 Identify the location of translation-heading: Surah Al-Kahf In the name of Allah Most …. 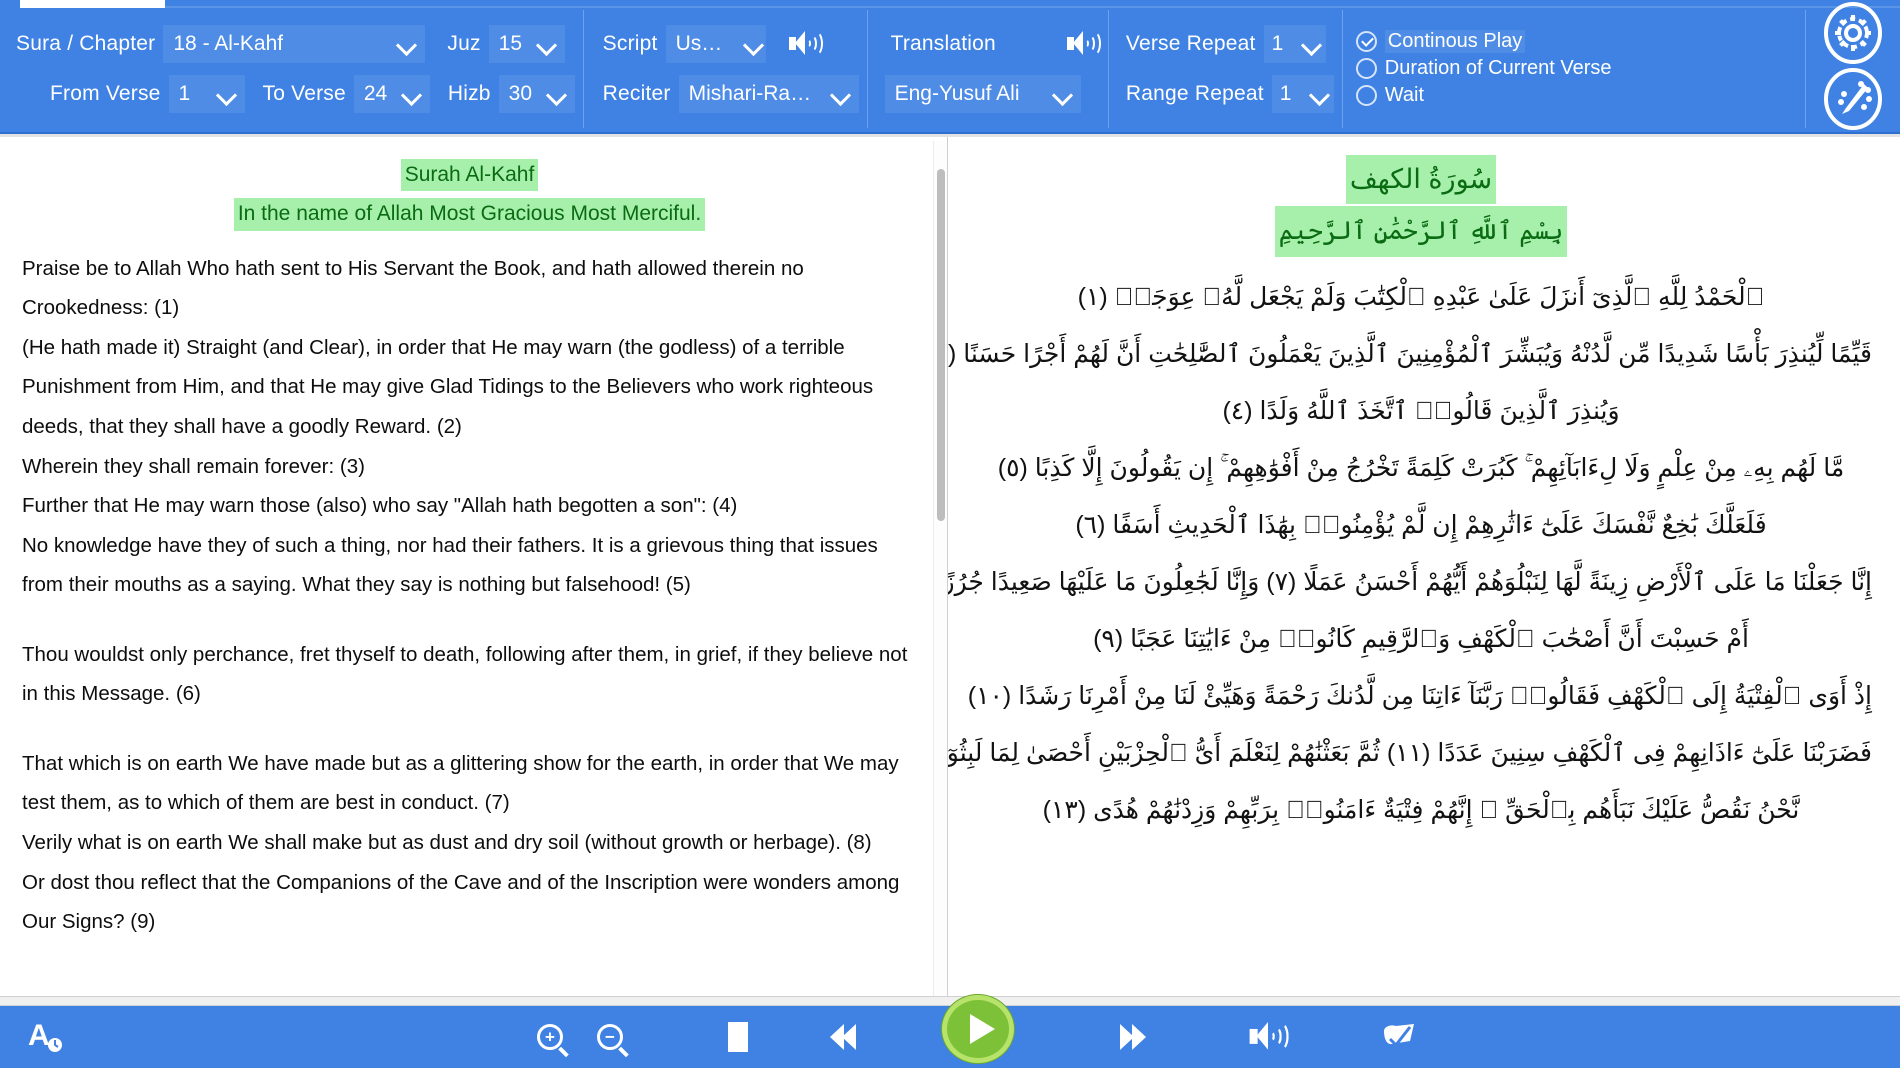
(469, 195).